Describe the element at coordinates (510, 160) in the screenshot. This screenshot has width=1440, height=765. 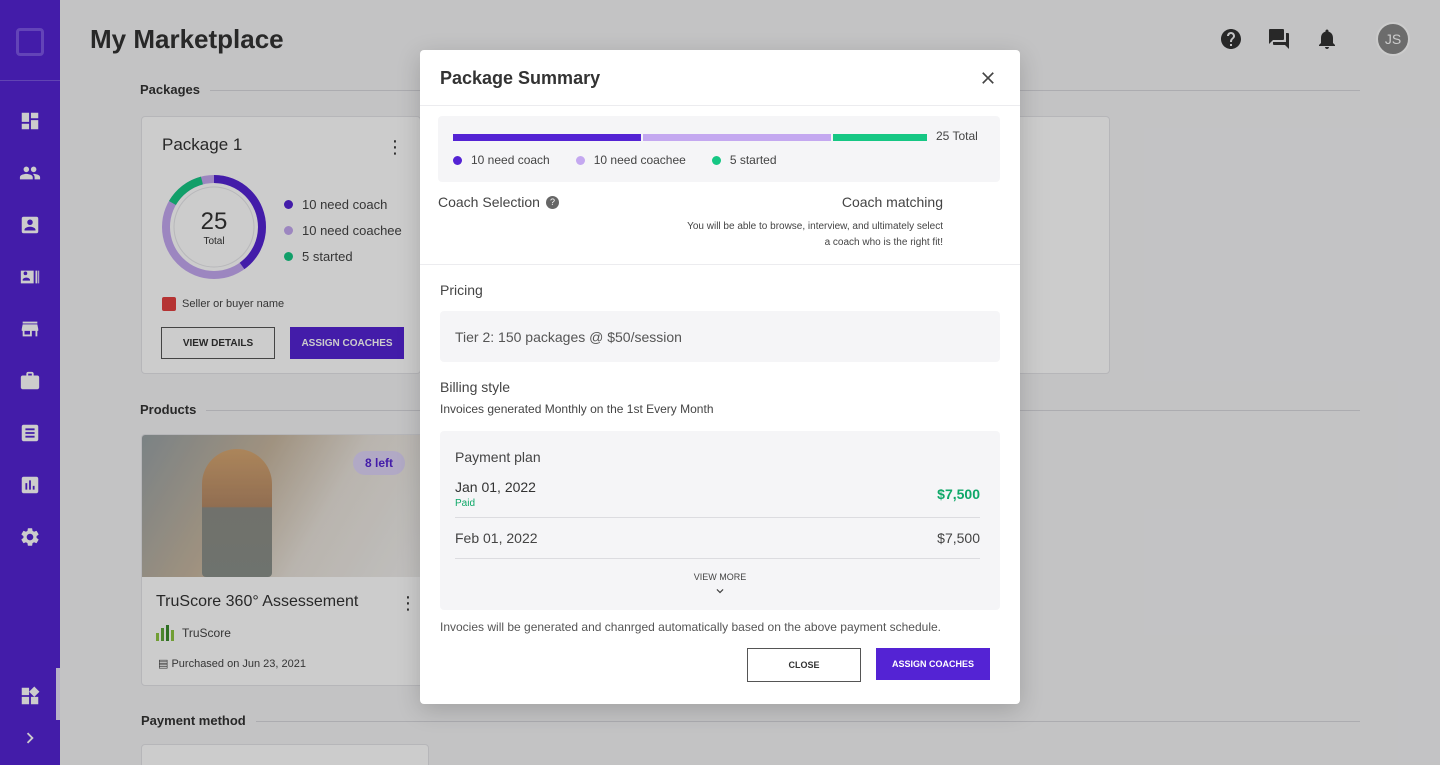
I see `legend-label: 10 need coach` at that location.